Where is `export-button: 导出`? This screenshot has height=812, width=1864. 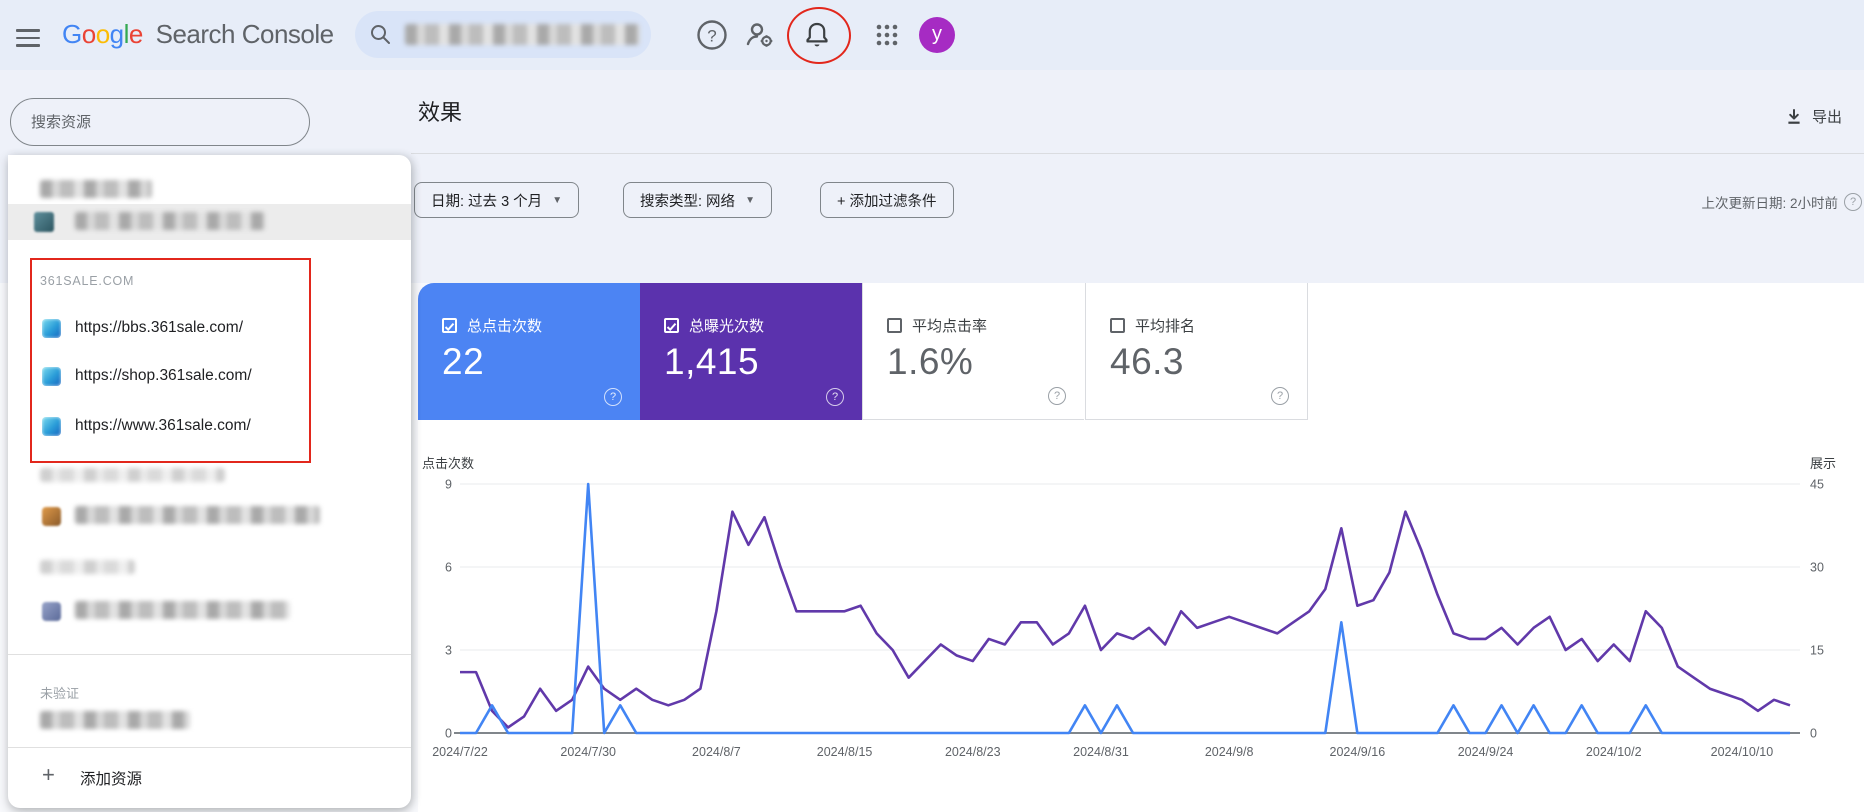
export-button: 导出 is located at coordinates (1813, 116).